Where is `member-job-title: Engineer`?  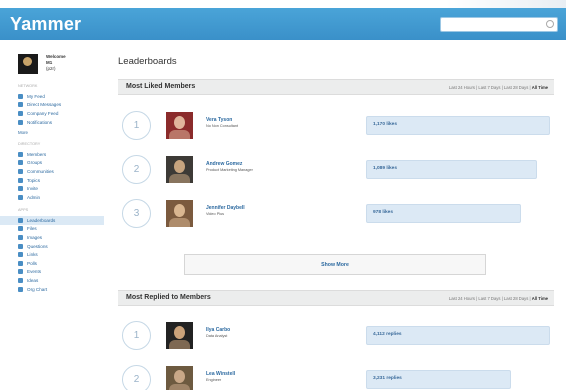 member-job-title: Engineer is located at coordinates (214, 380).